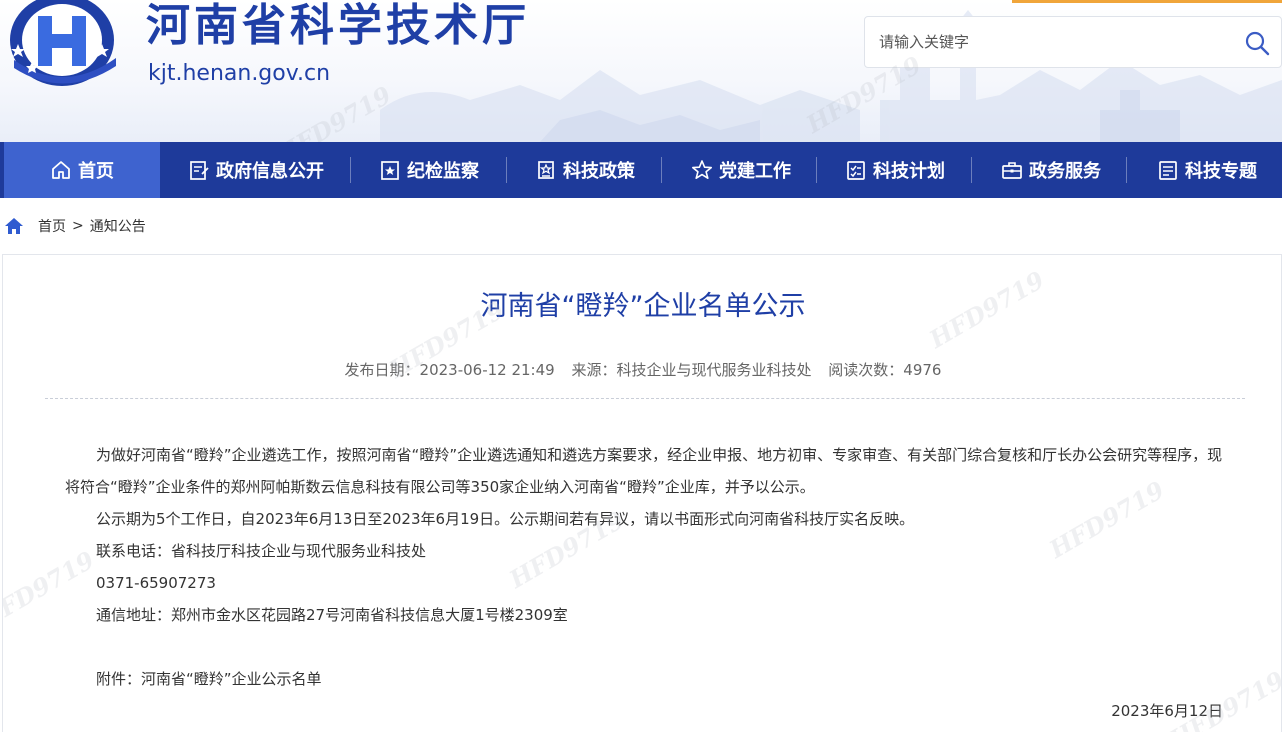 The image size is (1282, 732). Describe the element at coordinates (1221, 171) in the screenshot. I see `nav-item-label: 科技专题` at that location.